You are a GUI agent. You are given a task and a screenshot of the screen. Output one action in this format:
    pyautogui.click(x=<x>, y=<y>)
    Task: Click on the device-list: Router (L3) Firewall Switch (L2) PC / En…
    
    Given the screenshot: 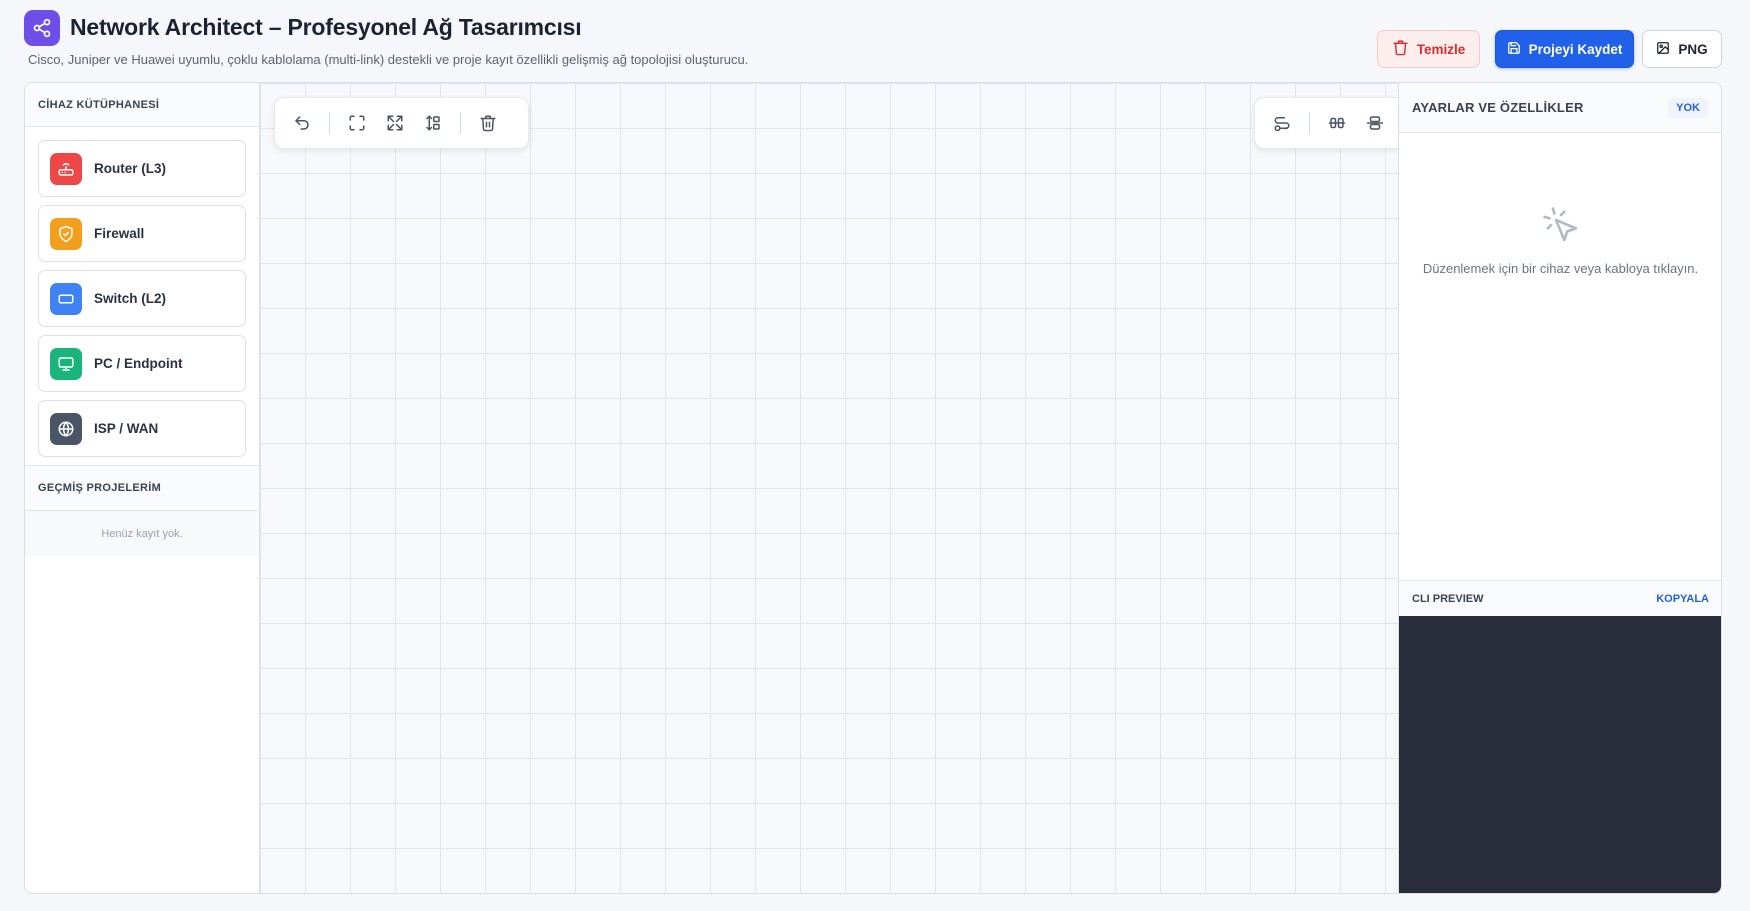 What is the action you would take?
    pyautogui.click(x=142, y=292)
    